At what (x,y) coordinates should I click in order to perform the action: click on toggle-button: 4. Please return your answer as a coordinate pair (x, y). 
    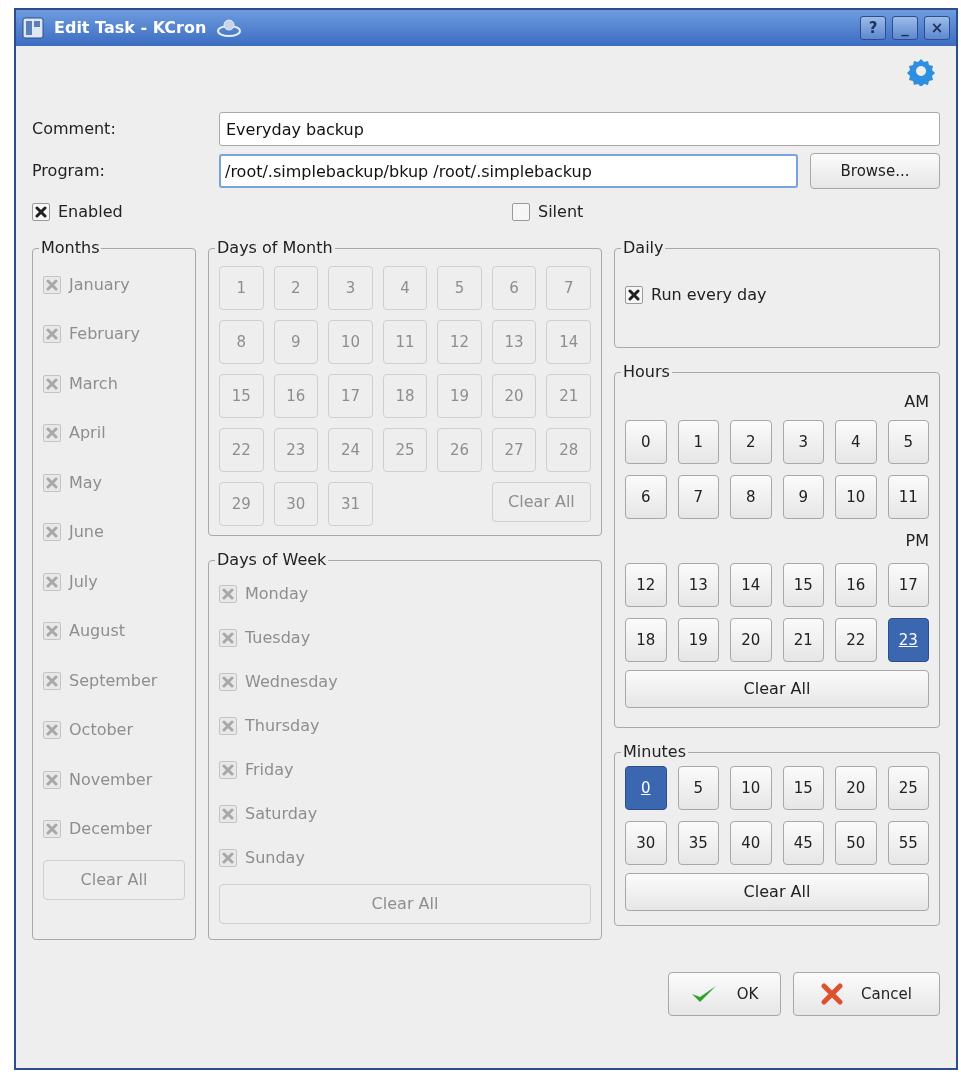
    Looking at the image, I should click on (856, 442).